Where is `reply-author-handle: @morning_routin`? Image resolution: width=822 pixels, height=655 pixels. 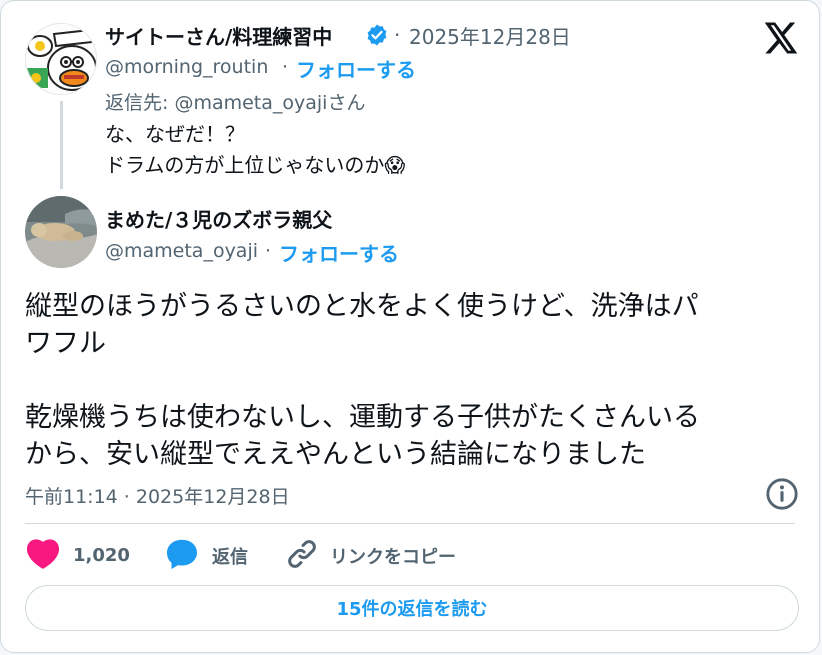
reply-author-handle: @morning_routin is located at coordinates (186, 67).